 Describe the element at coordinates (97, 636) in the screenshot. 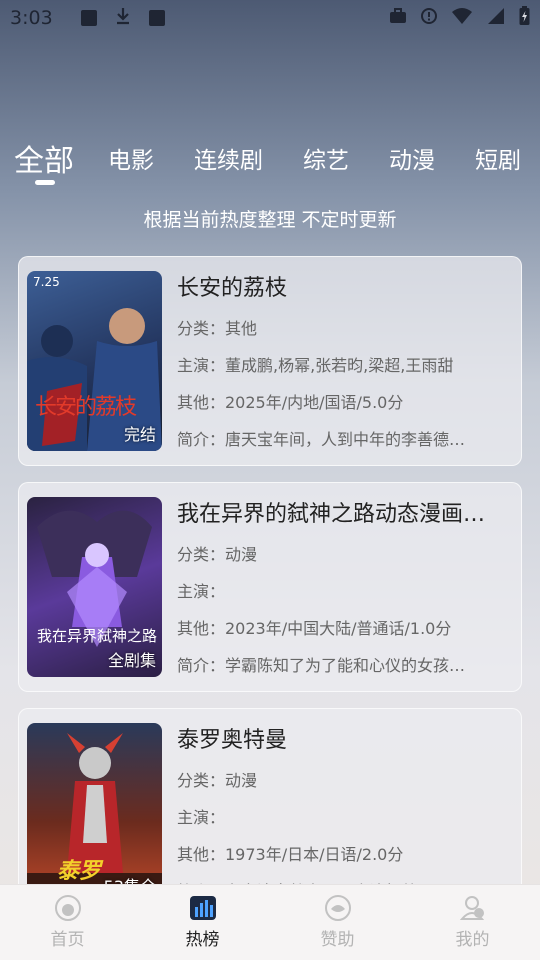

I see `poster-title: 我在异界弑神之路` at that location.